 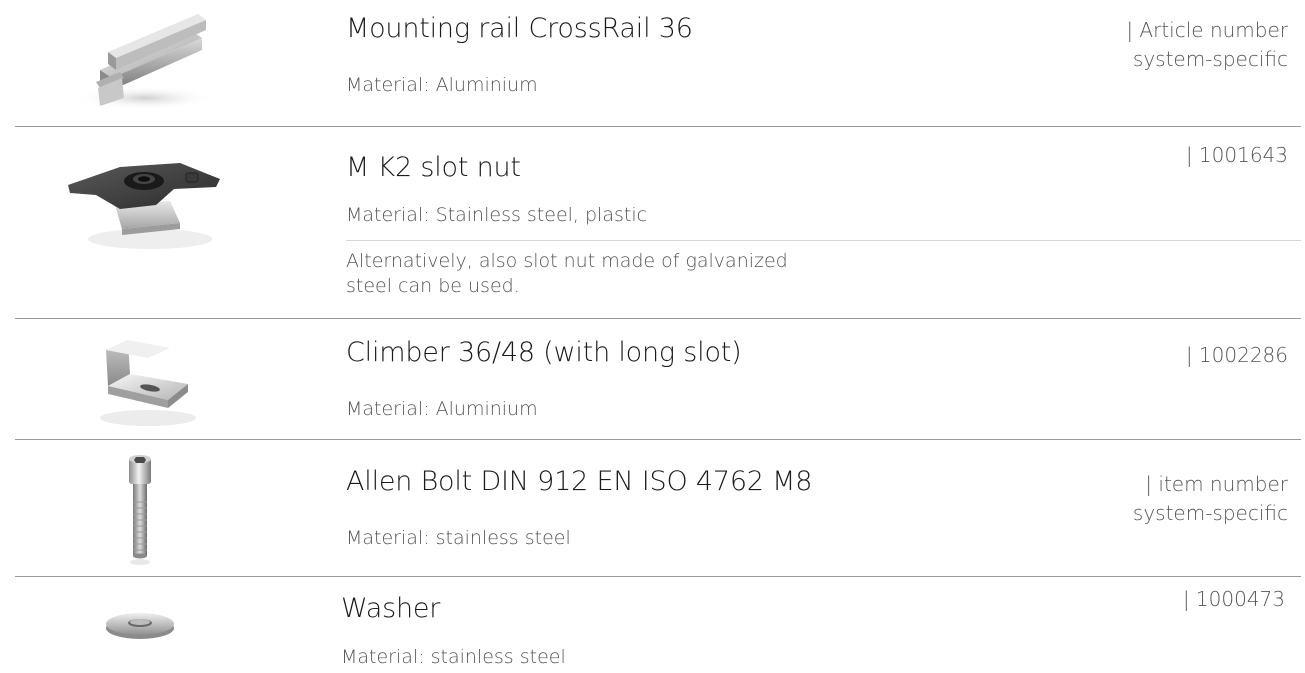 What do you see at coordinates (519, 28) in the screenshot?
I see `product-title: Mounting rail CrossRail 36` at bounding box center [519, 28].